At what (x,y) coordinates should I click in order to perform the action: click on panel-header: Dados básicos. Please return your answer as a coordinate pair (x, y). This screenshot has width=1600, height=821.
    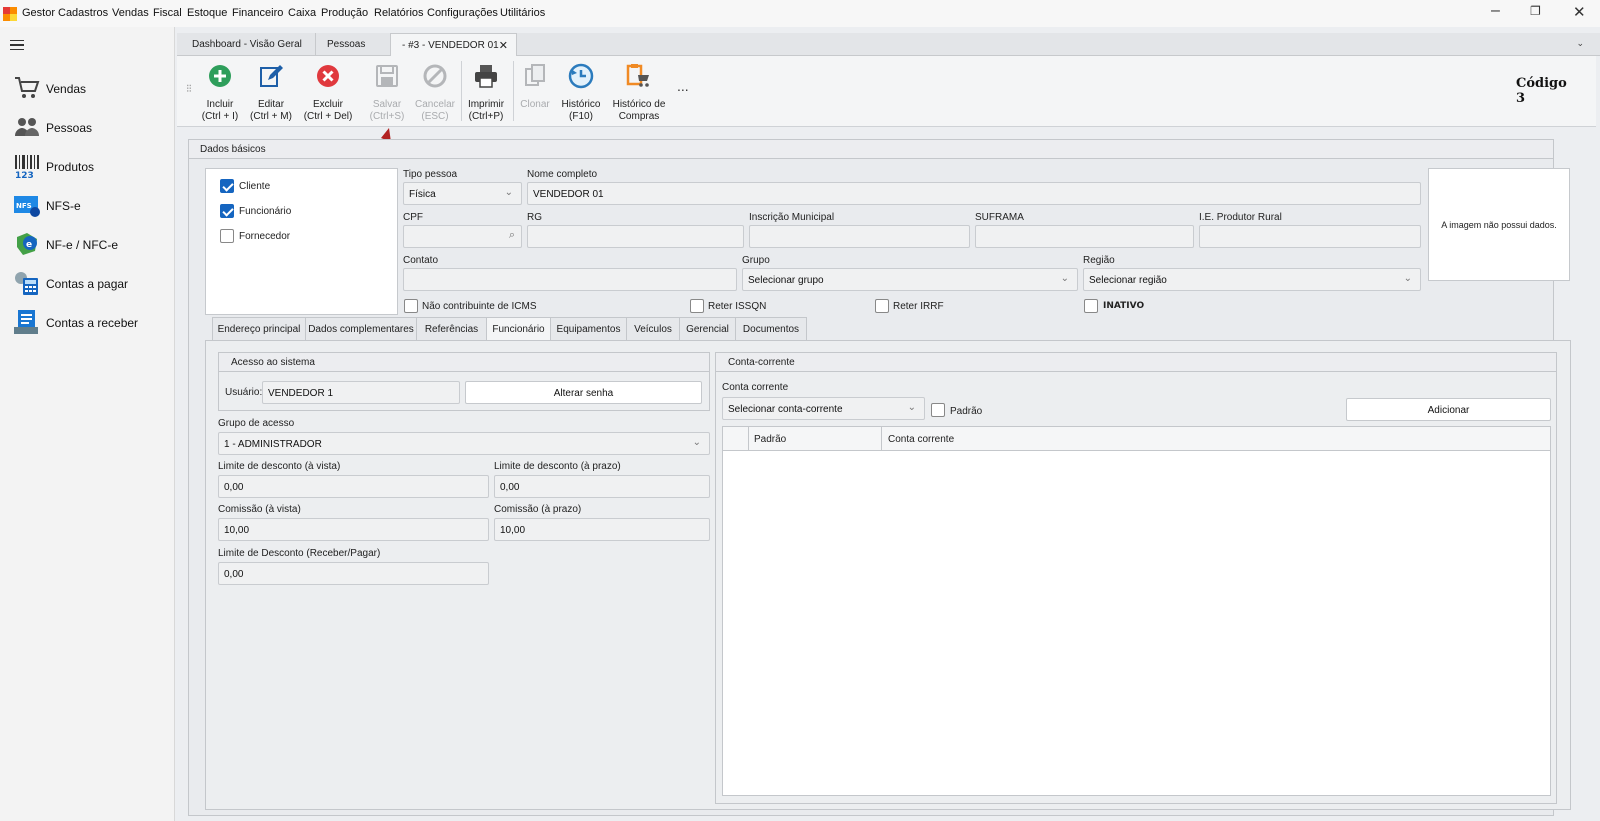
    Looking at the image, I should click on (871, 149).